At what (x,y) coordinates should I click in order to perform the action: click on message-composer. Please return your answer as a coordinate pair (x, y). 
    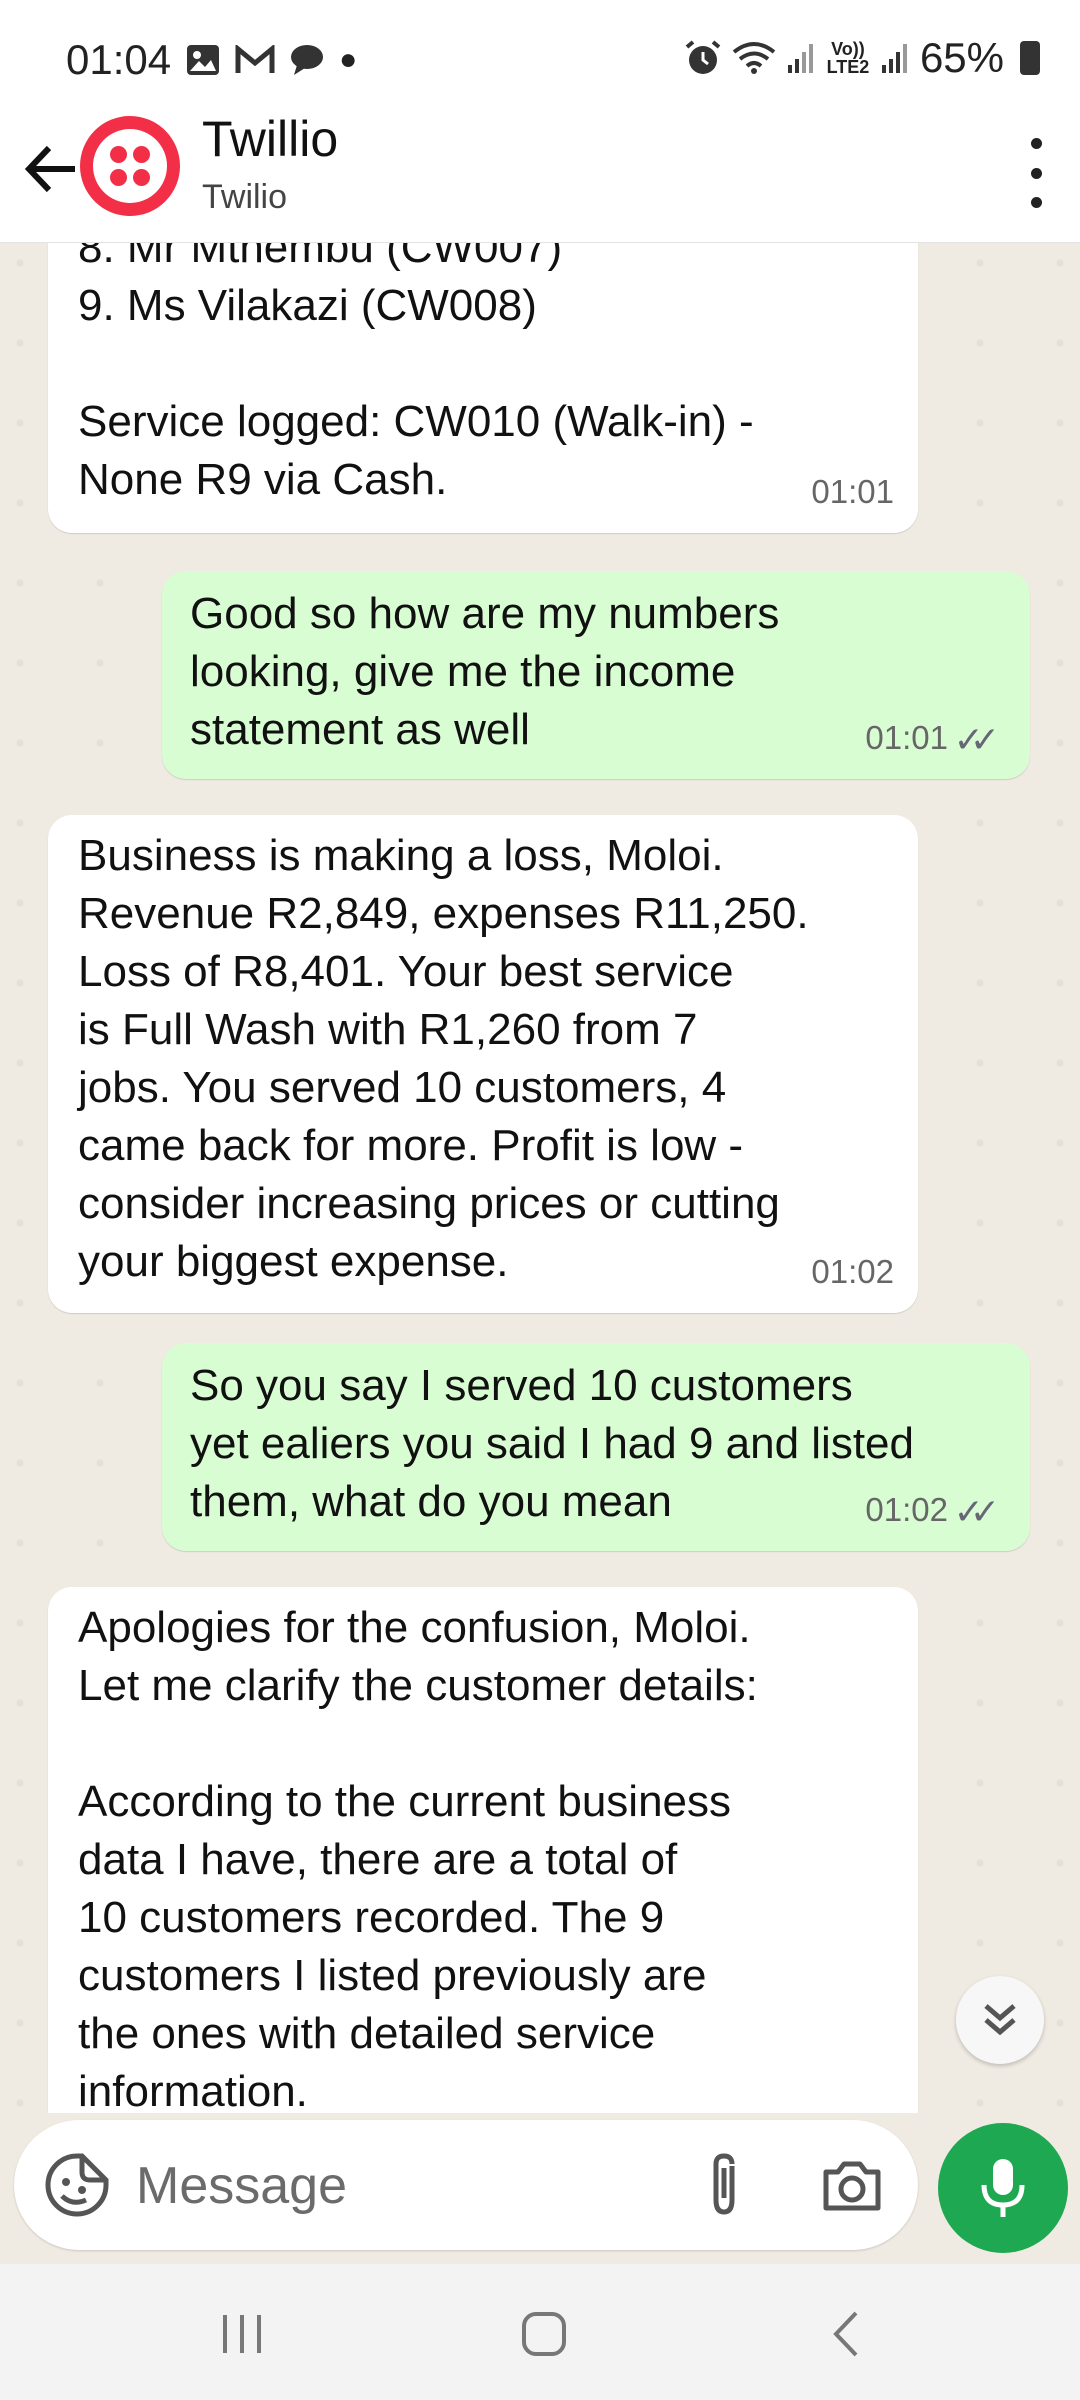
    Looking at the image, I should click on (466, 2185).